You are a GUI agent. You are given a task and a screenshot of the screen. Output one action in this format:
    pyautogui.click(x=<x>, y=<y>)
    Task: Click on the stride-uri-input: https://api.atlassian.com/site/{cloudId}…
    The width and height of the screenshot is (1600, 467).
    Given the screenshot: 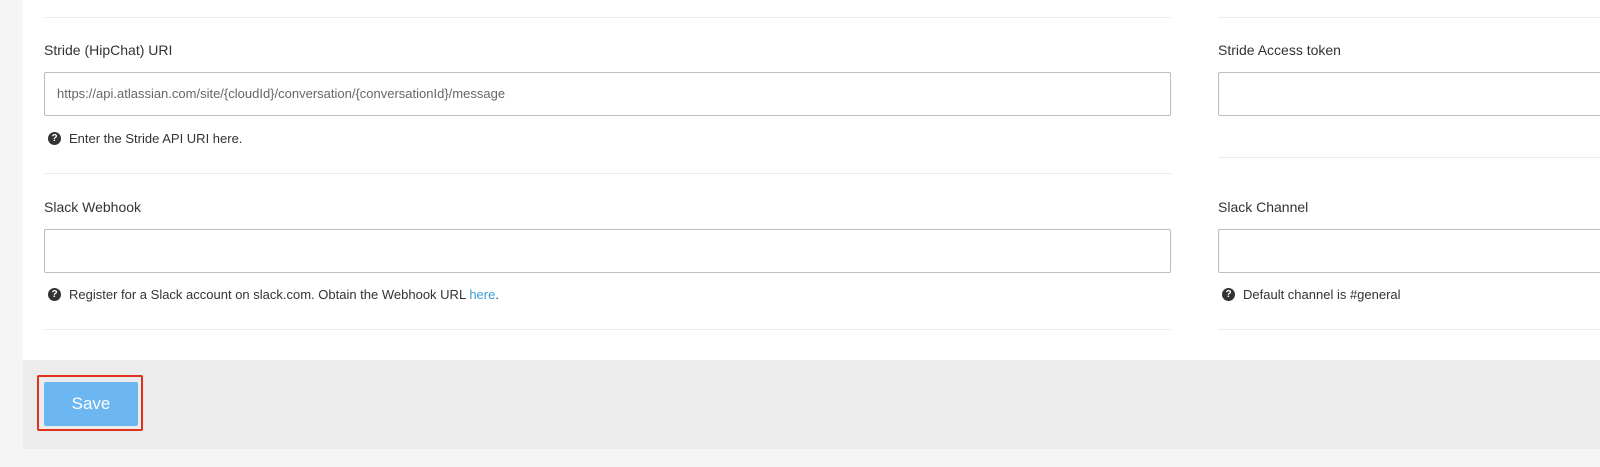 What is the action you would take?
    pyautogui.click(x=607, y=94)
    